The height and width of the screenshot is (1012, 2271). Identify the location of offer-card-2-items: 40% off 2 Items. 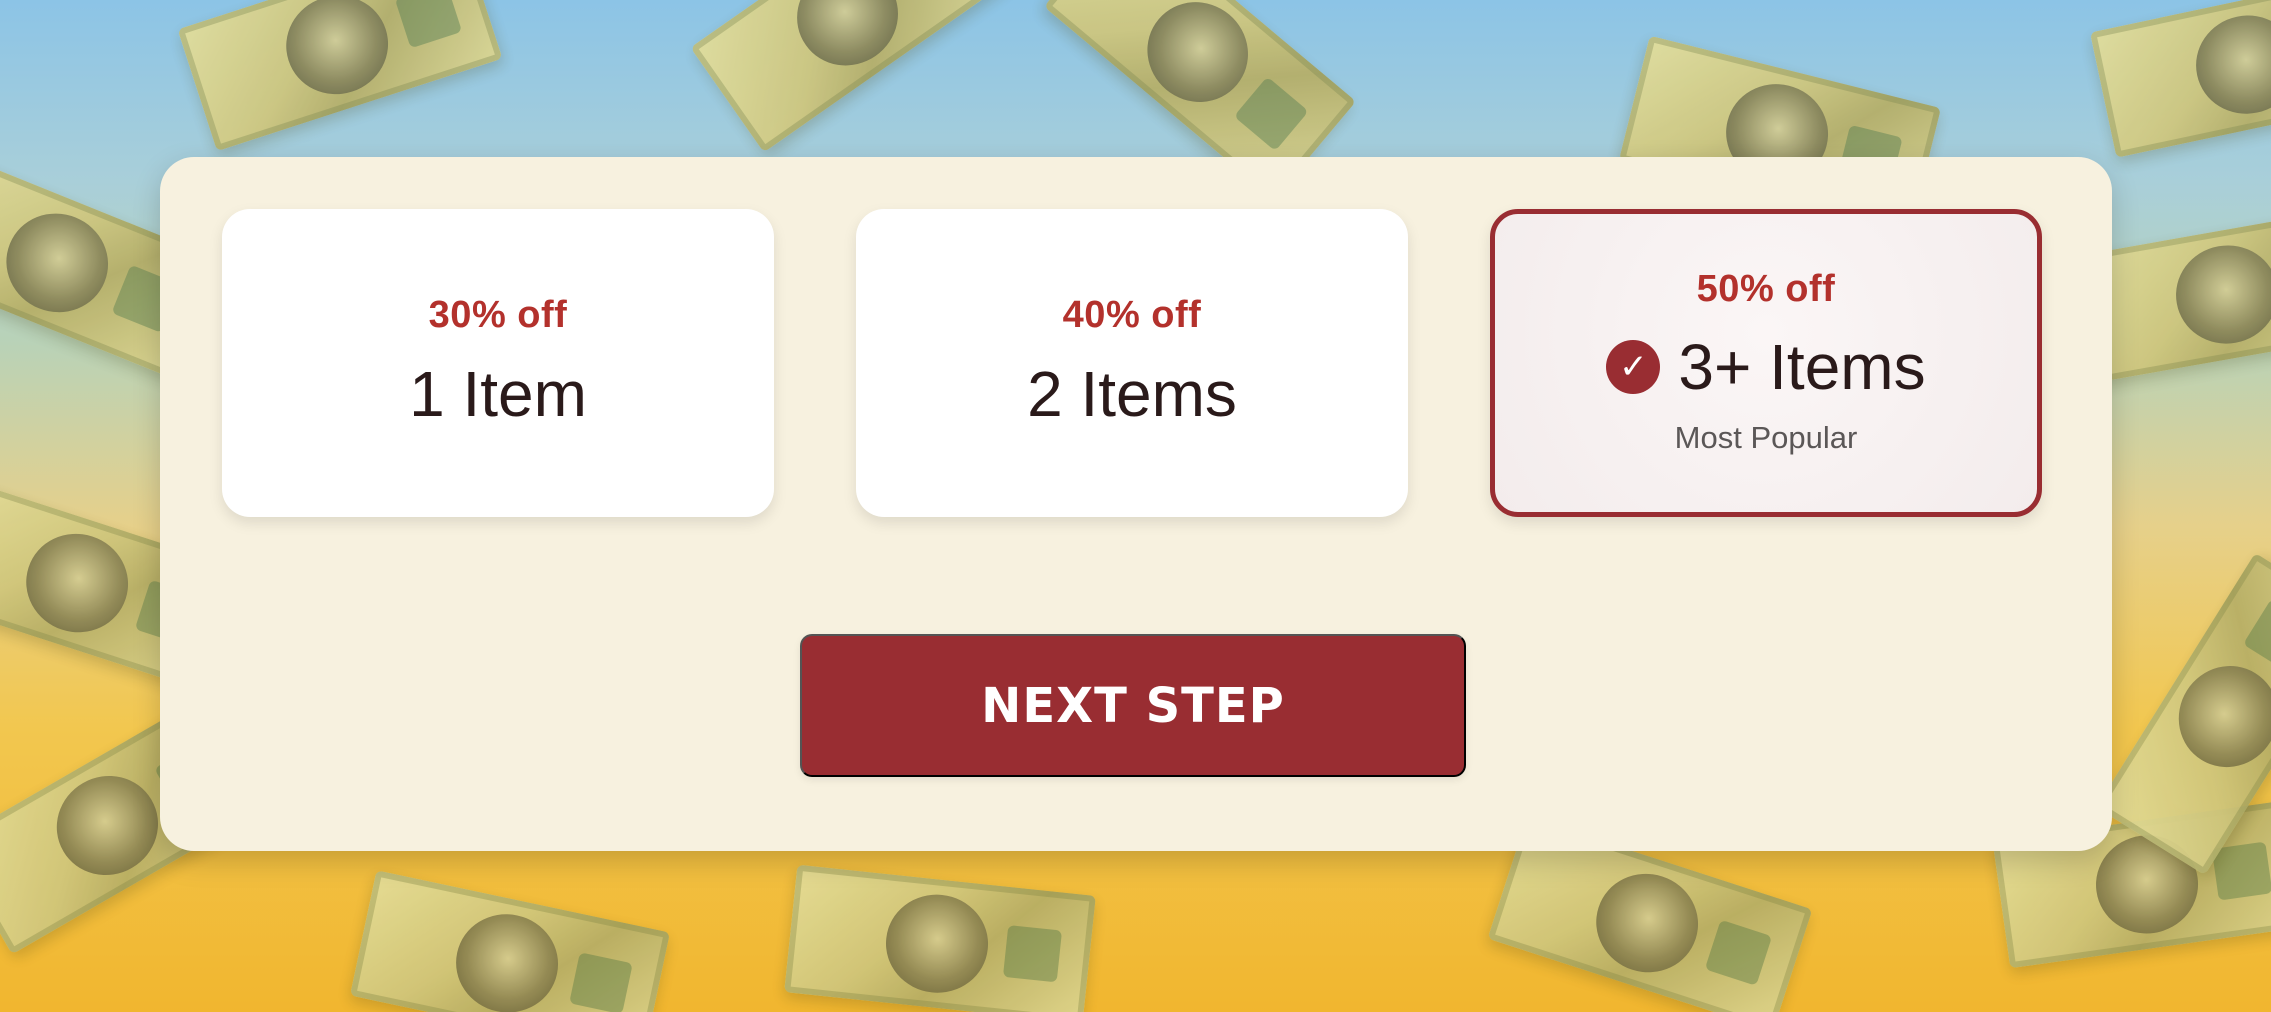
(1132, 363).